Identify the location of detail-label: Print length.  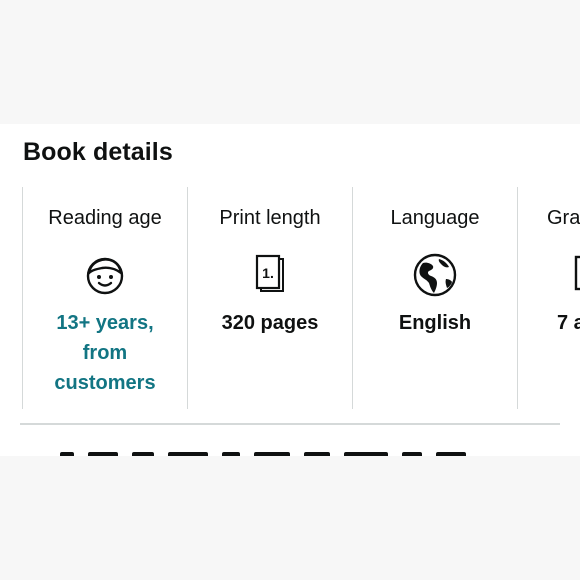
(270, 218).